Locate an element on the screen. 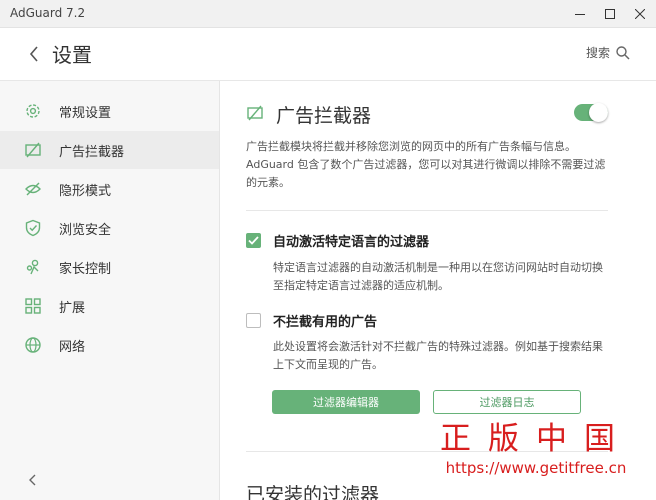 The height and width of the screenshot is (500, 656). sidebar-item-label: 家长控制 is located at coordinates (85, 269).